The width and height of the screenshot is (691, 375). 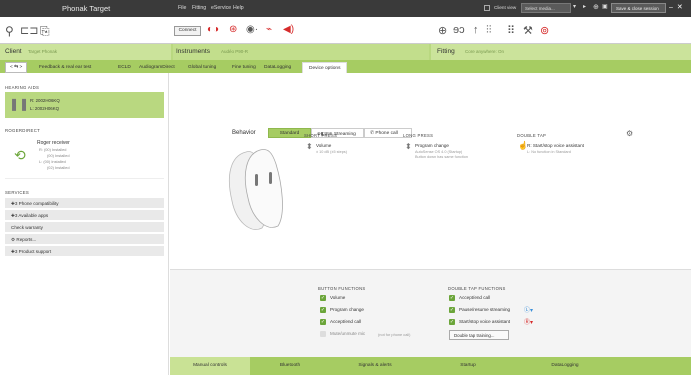 I want to click on button-press-icon: ⬍, so click(x=408, y=146).